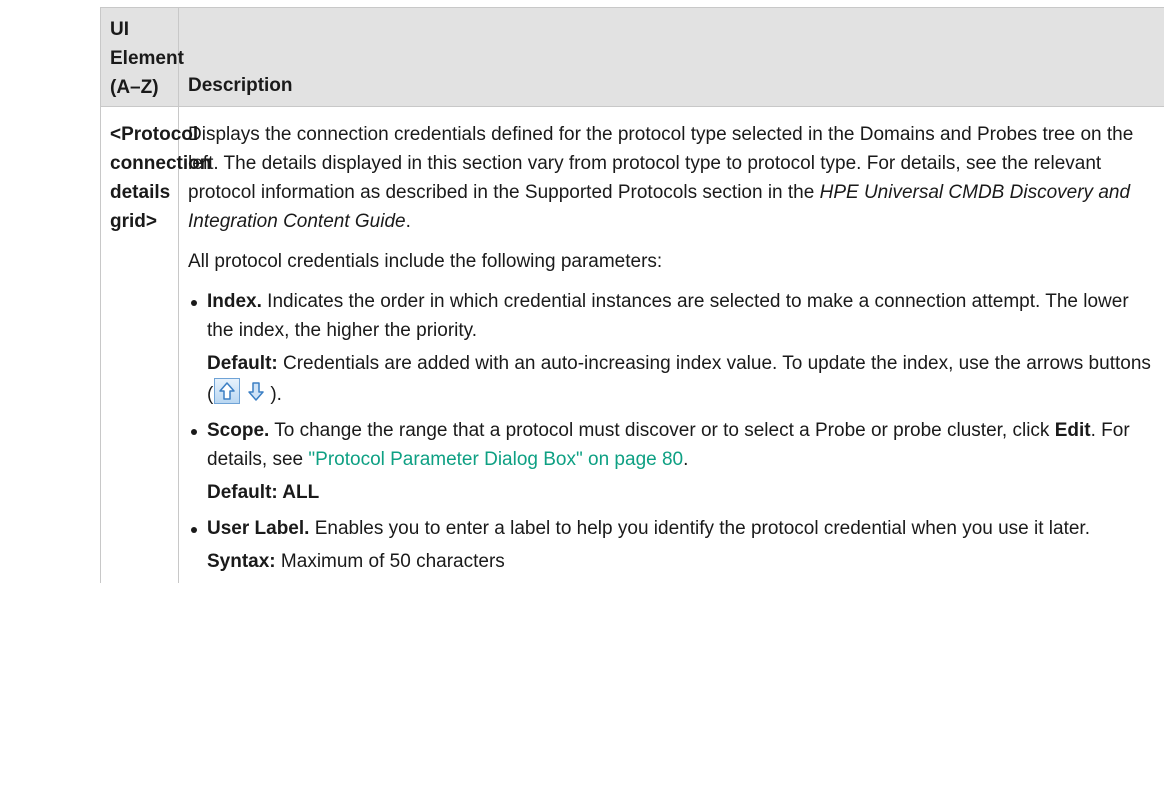 The width and height of the screenshot is (1164, 798). I want to click on syntax-text: Maximum of 50 characters, so click(390, 561).